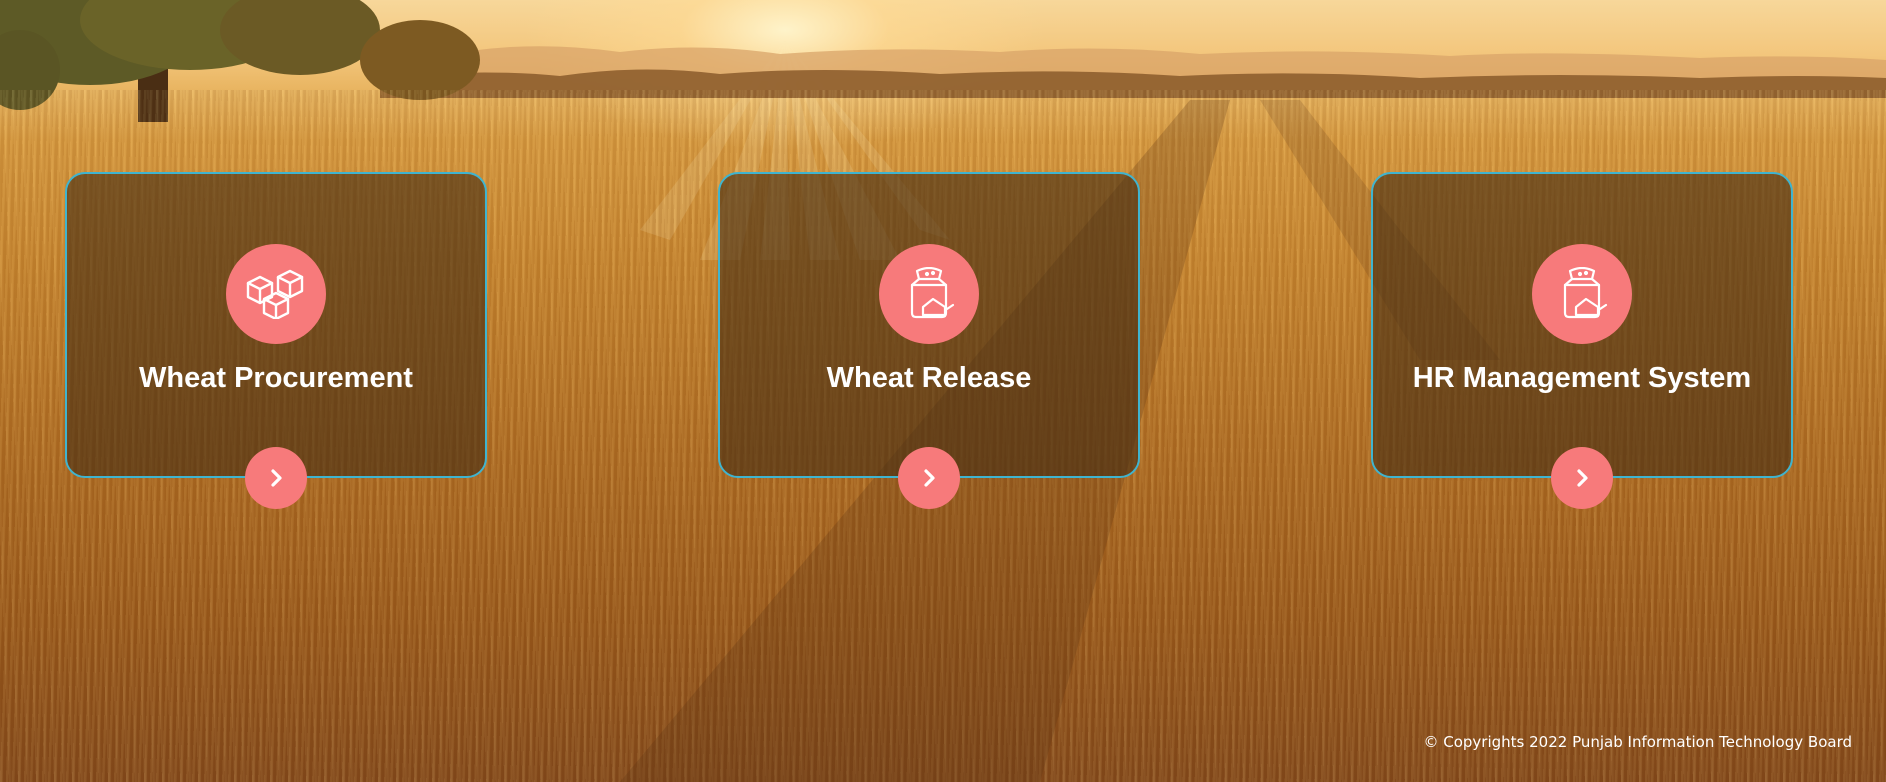 The image size is (1886, 782). I want to click on card-title: Wheat Procurement, so click(276, 378).